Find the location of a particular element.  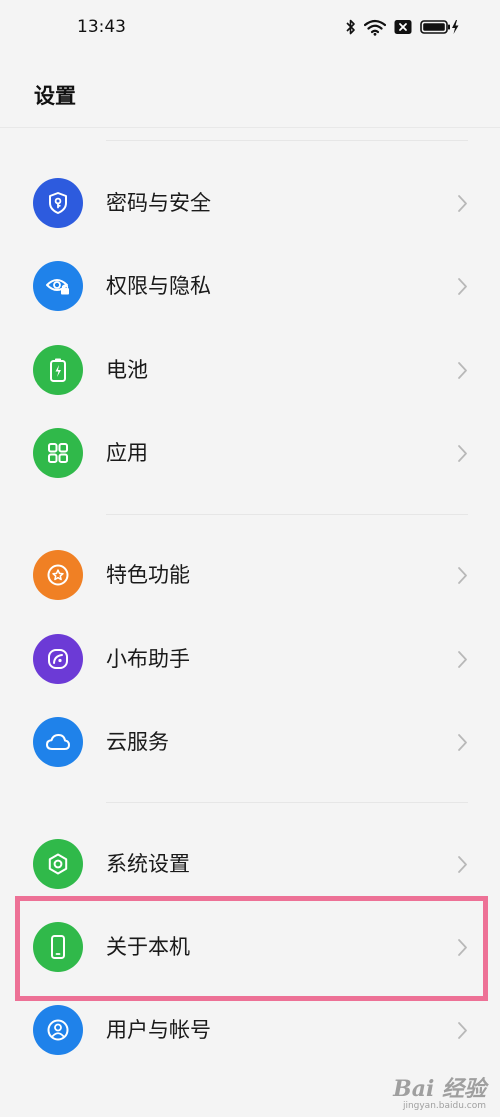

status-time: 13:43 is located at coordinates (101, 27).